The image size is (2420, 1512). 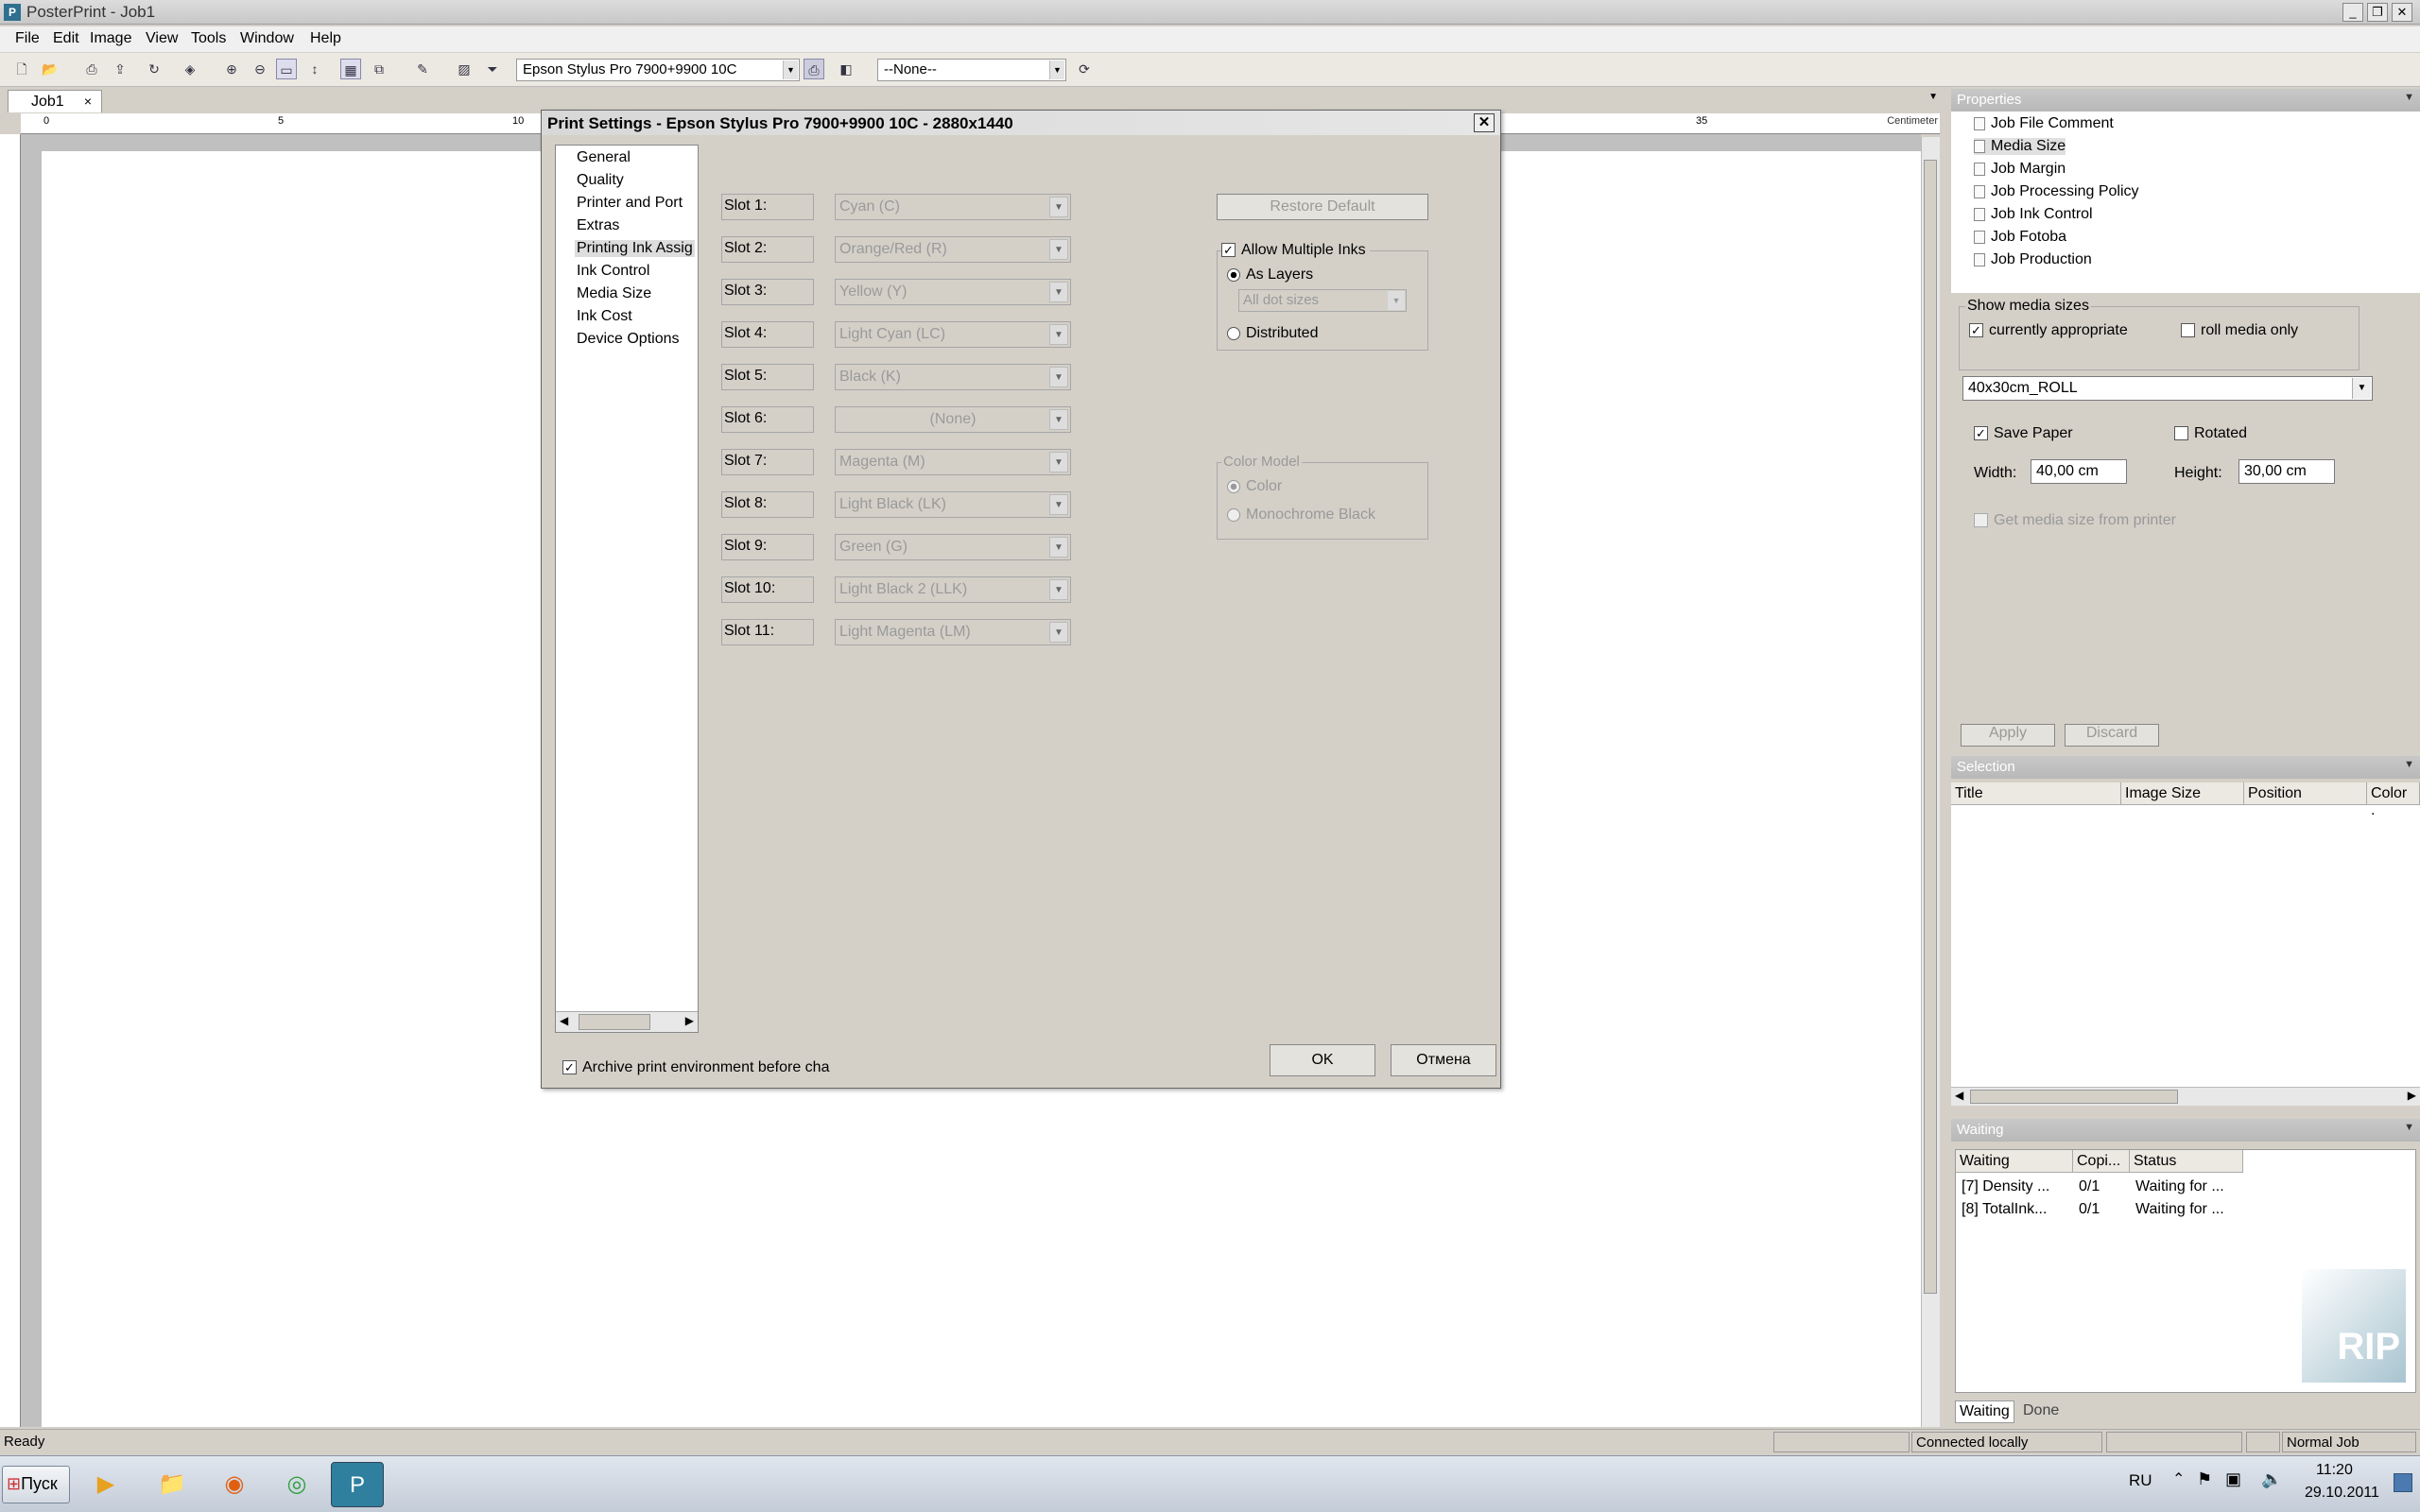 What do you see at coordinates (2403, 1482) in the screenshot?
I see `show-desktop-icon` at bounding box center [2403, 1482].